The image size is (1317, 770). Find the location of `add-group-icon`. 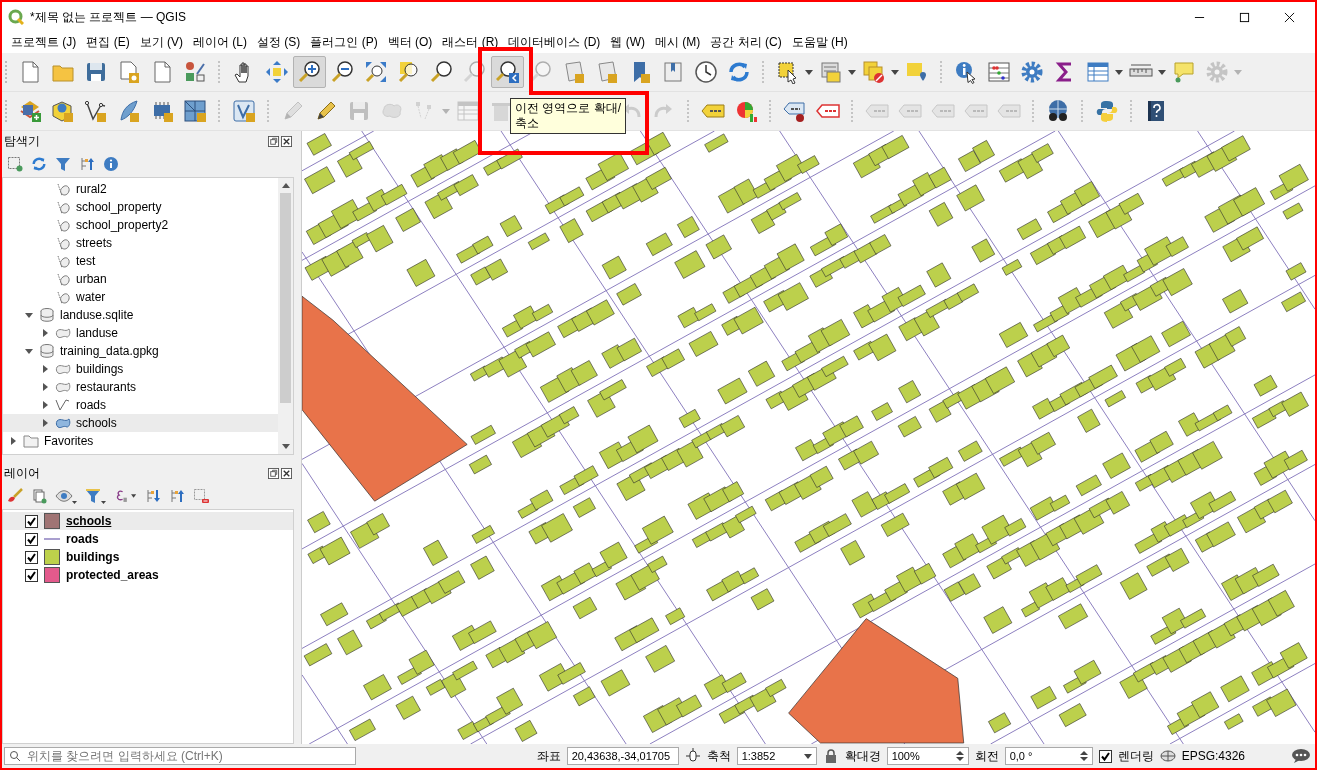

add-group-icon is located at coordinates (39, 496).